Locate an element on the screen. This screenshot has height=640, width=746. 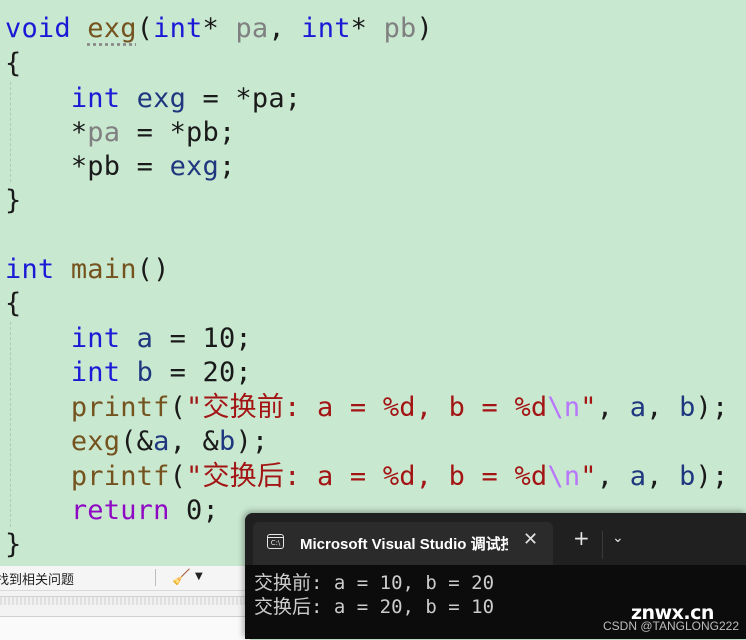
terminal-tab-title: Microsoft Visual Studio 调试控制台 is located at coordinates (404, 544).